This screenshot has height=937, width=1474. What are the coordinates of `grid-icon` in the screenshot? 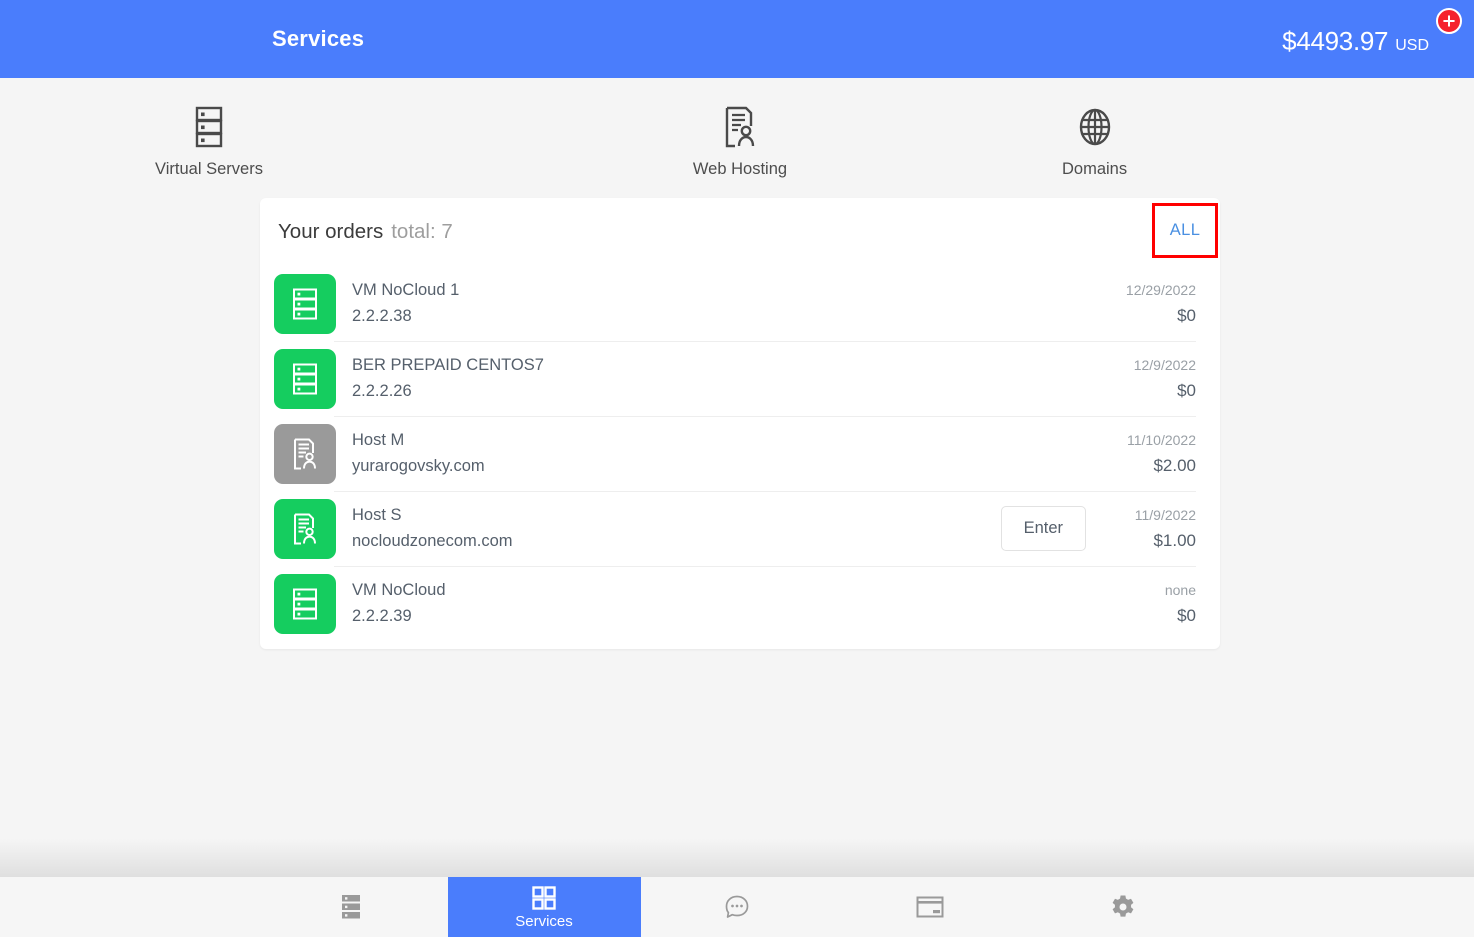 It's located at (544, 898).